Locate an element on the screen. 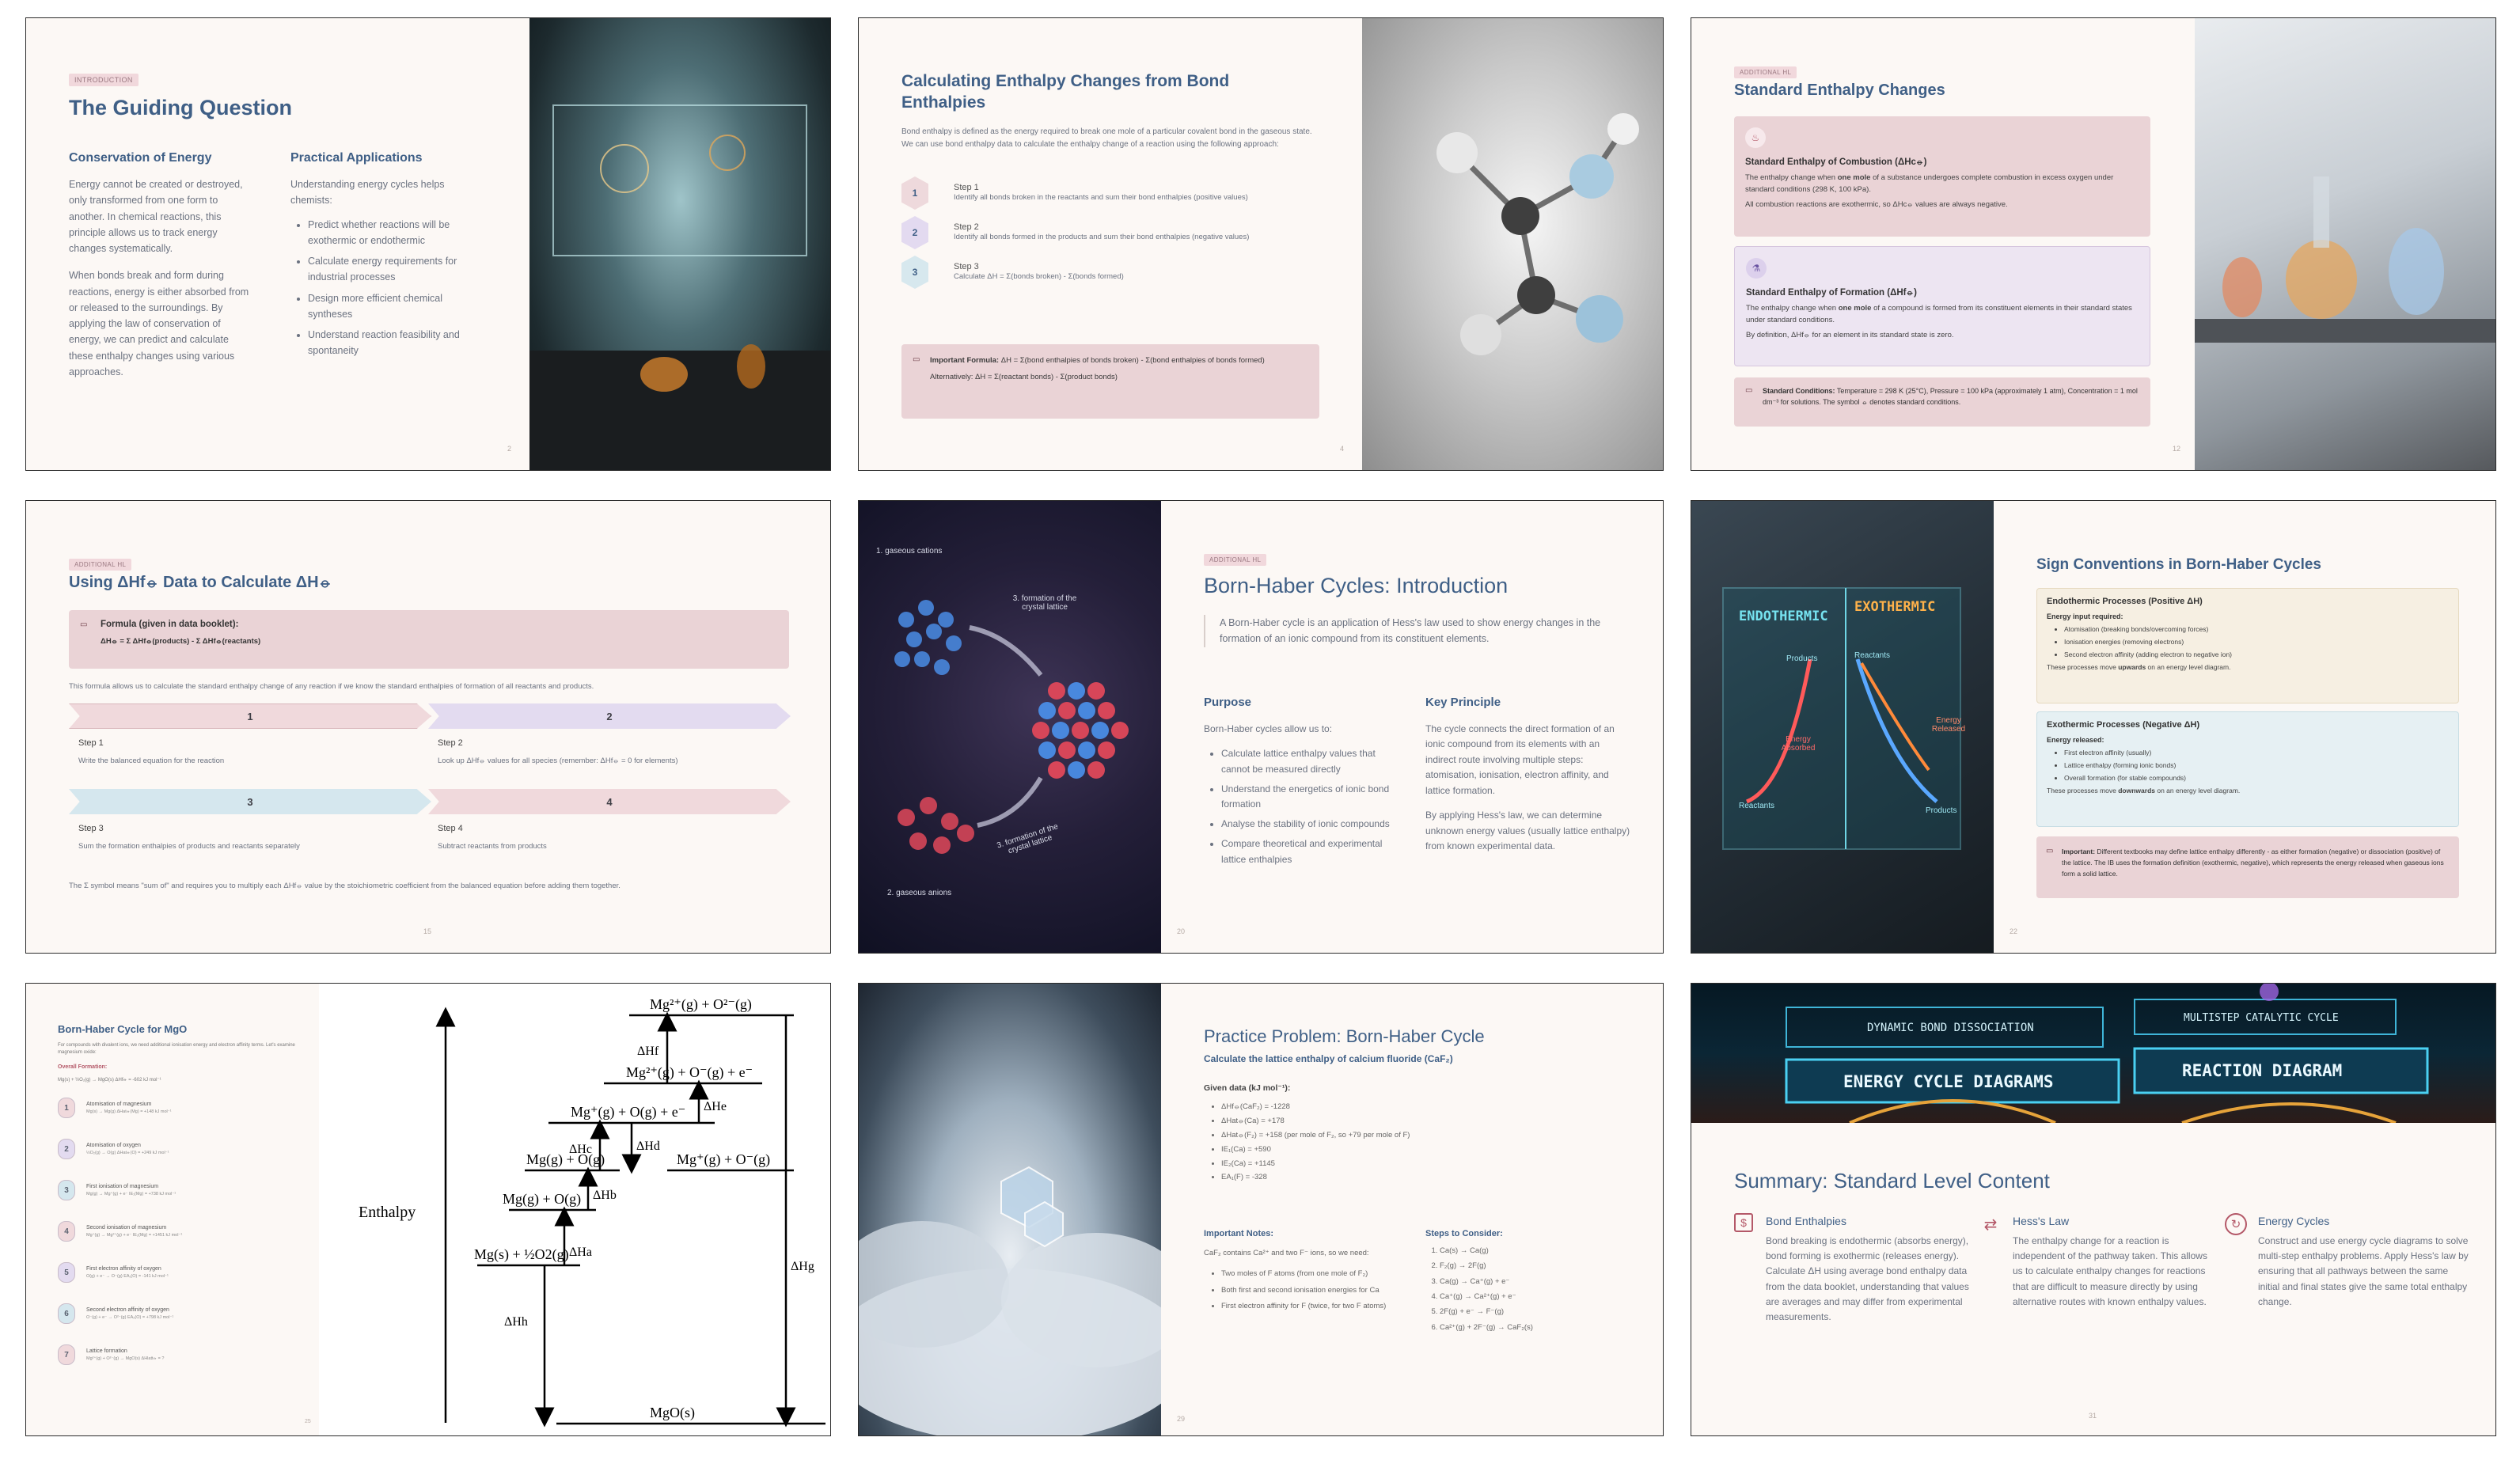 Image resolution: width=2520 pixels, height=1460 pixels. cycle-icon: ↻ is located at coordinates (2236, 1224).